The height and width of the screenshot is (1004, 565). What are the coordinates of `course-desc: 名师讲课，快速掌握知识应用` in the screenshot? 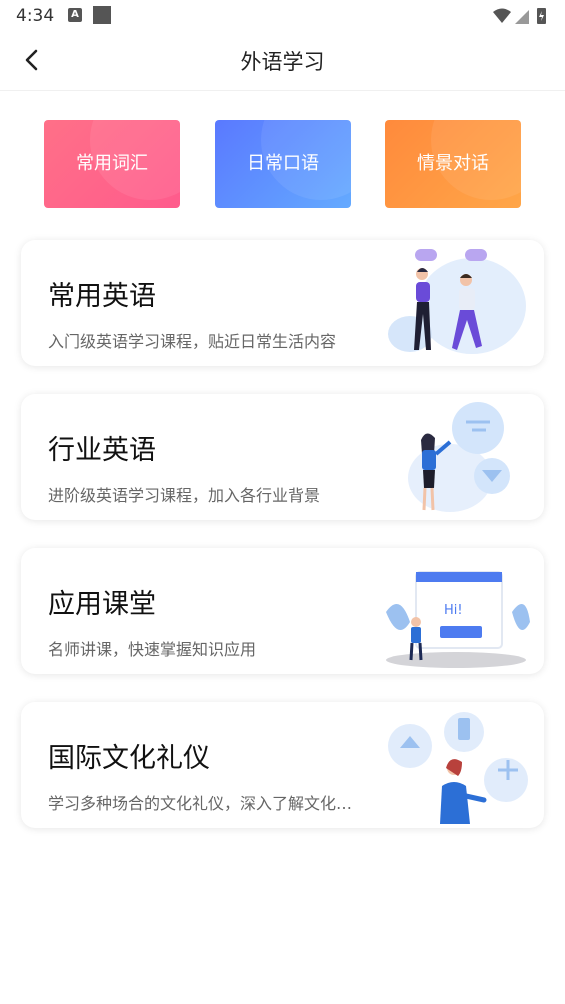 It's located at (152, 649).